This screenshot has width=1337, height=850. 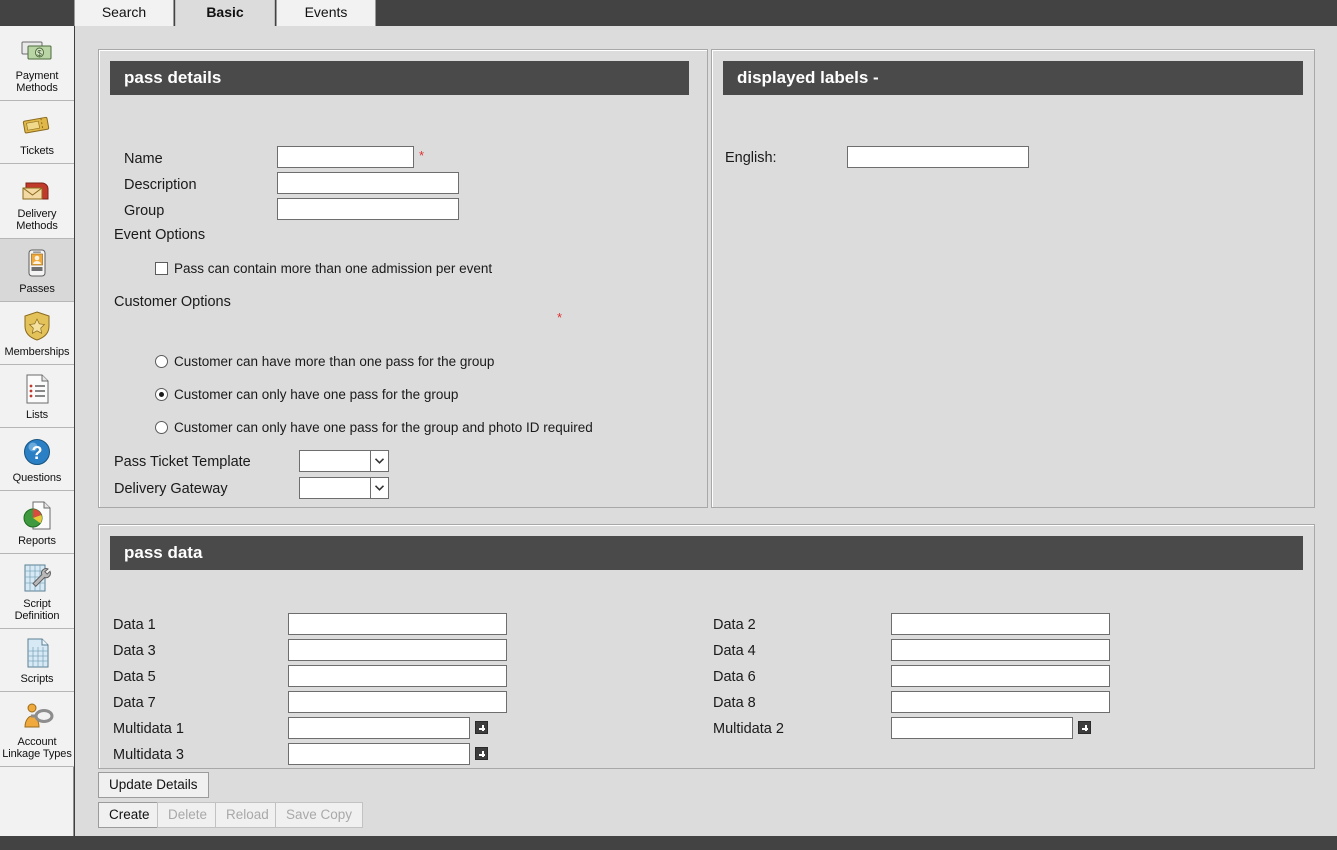 I want to click on pass-data-label: Multidata 2, so click(x=748, y=729).